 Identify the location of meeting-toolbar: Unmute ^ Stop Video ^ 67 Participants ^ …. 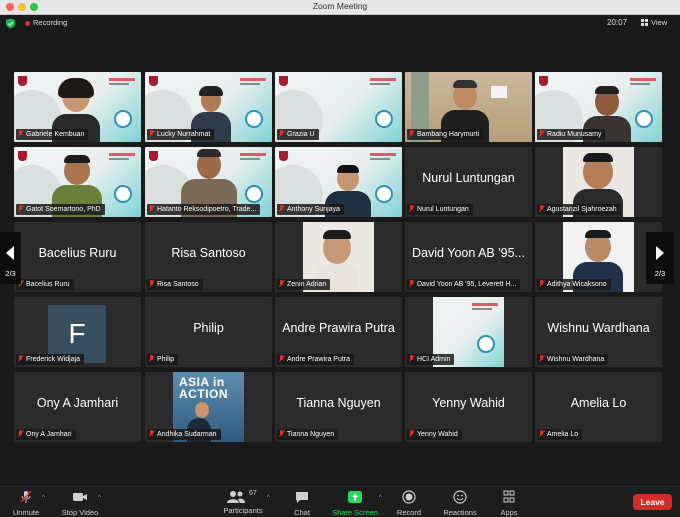
(340, 501).